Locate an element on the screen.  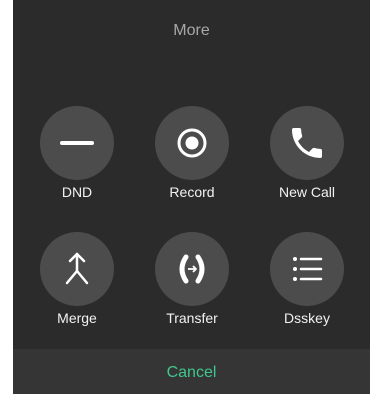
phone-icon is located at coordinates (307, 143).